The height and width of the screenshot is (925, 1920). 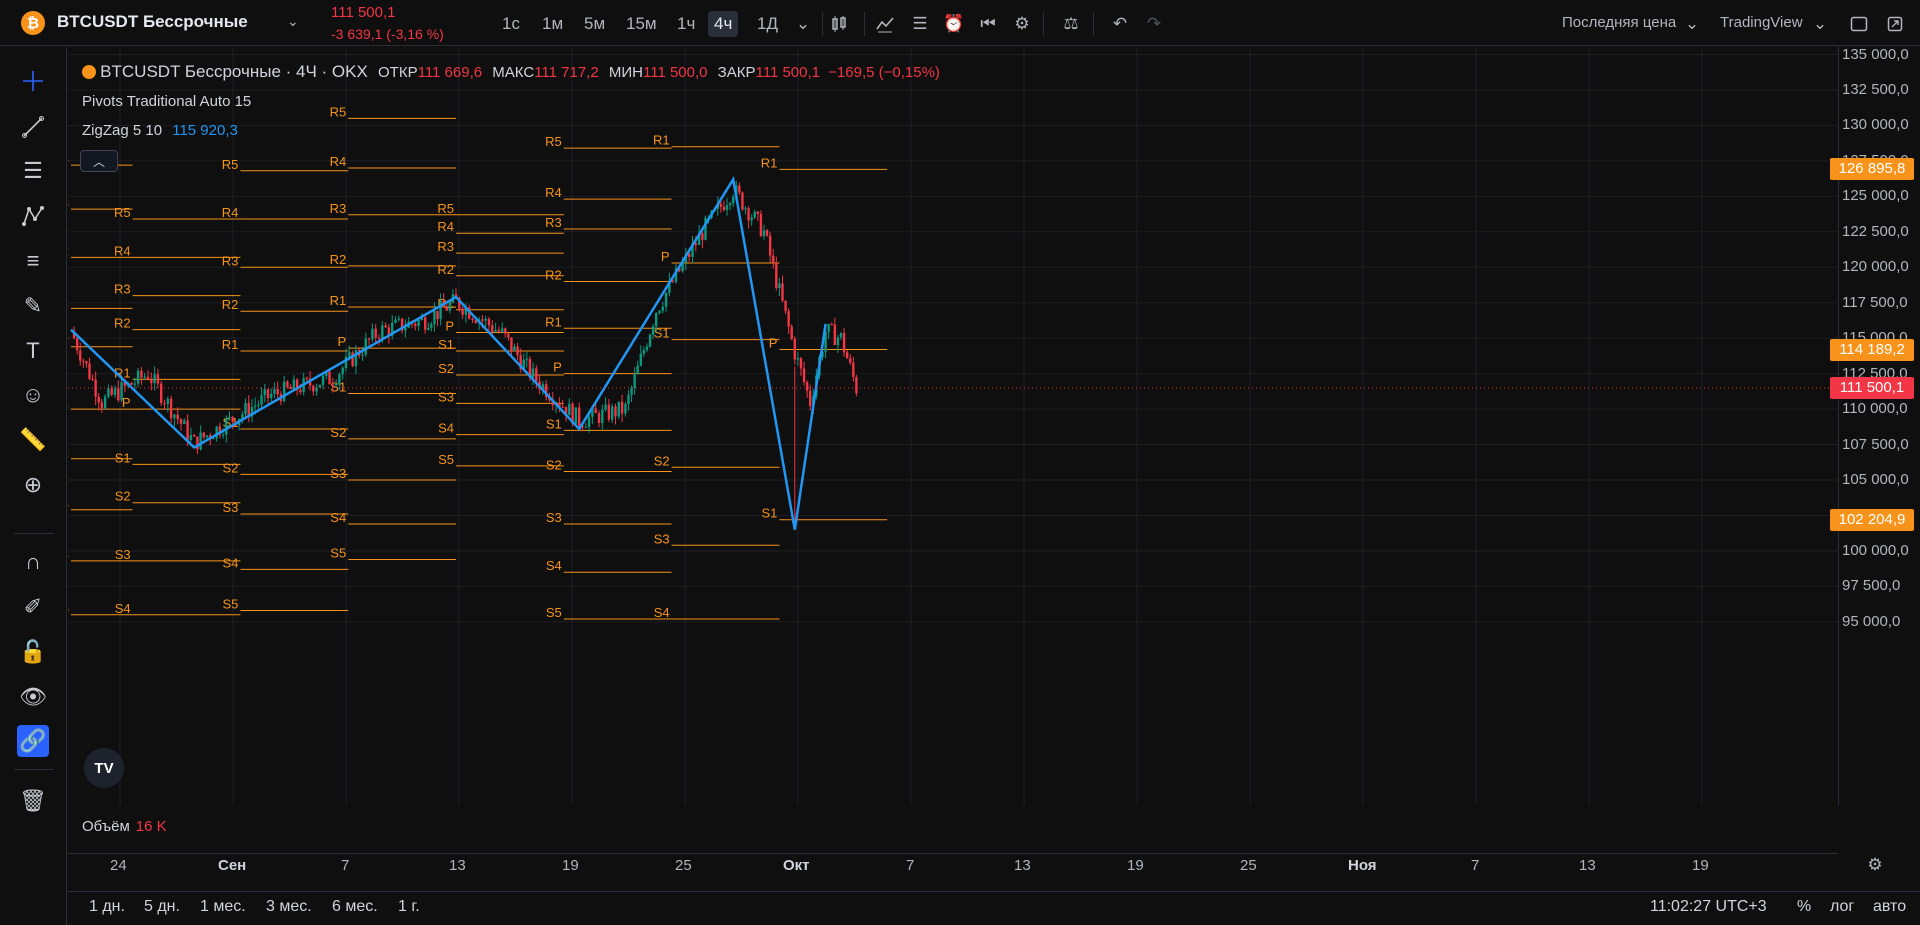 What do you see at coordinates (1071, 24) in the screenshot?
I see `balance-scale-icon: ⚖` at bounding box center [1071, 24].